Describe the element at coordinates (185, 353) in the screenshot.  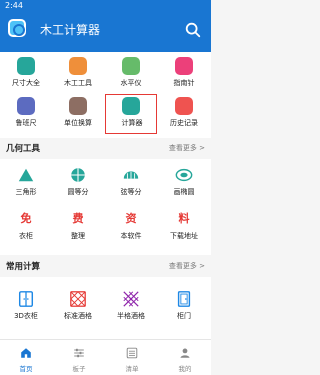
I see `profile-icon` at that location.